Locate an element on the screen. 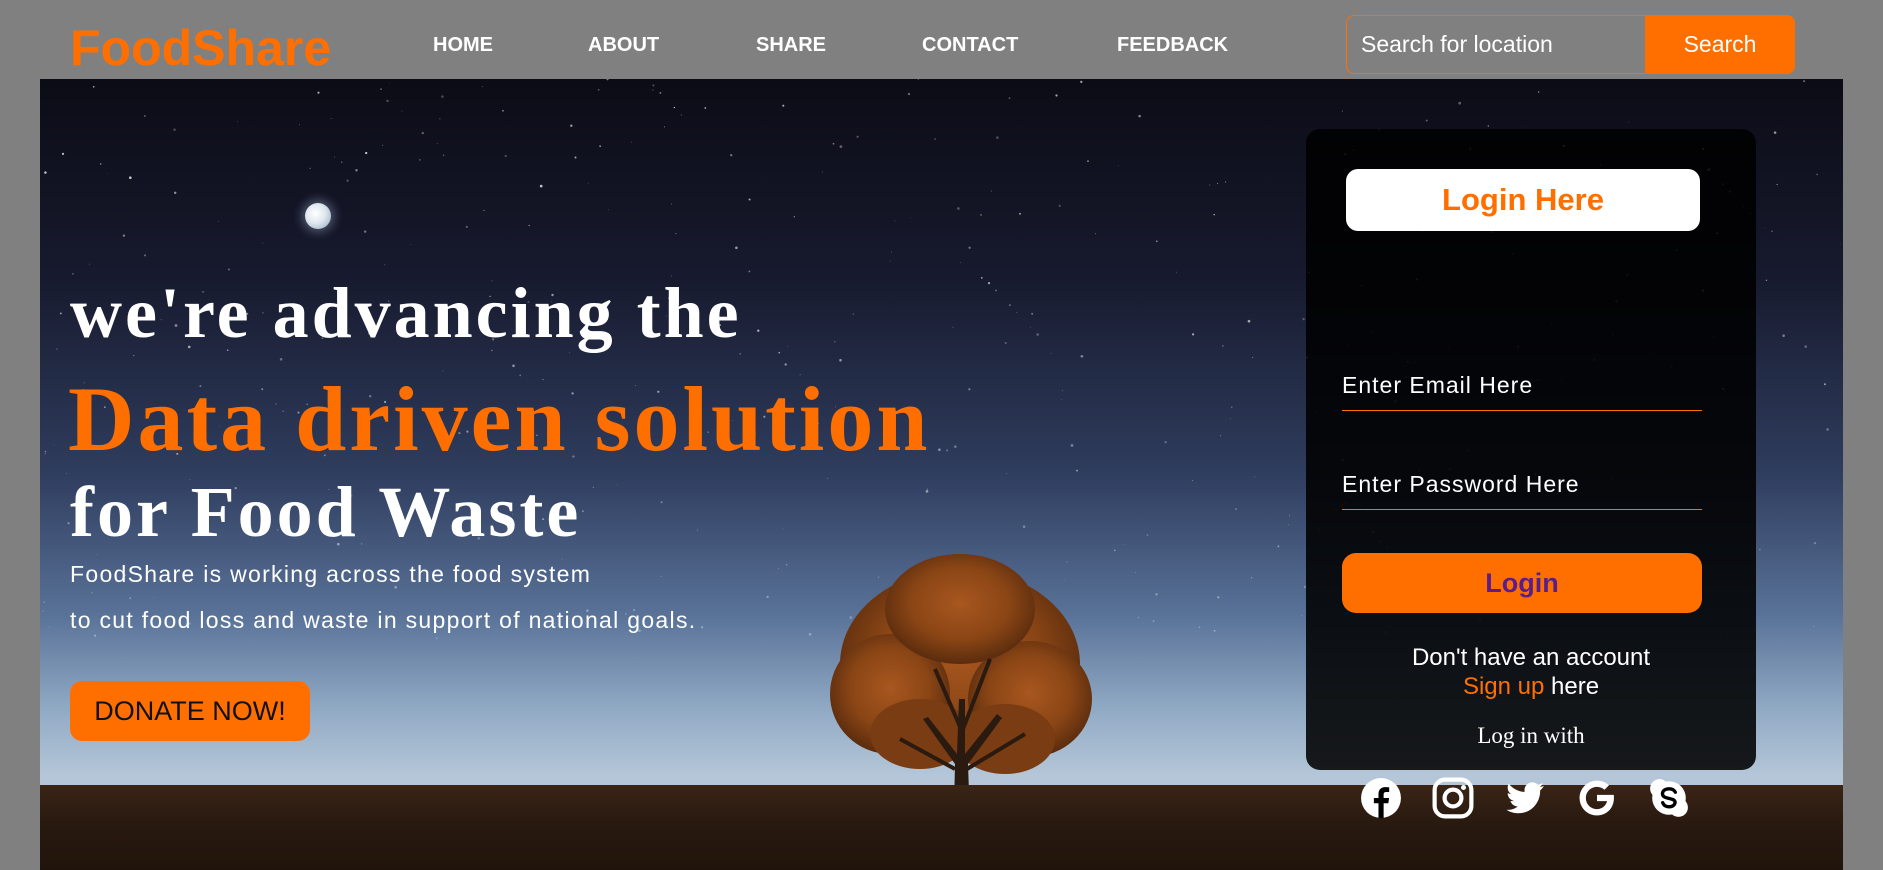 Image resolution: width=1883 pixels, height=870 pixels. nav-home: HOME is located at coordinates (463, 45).